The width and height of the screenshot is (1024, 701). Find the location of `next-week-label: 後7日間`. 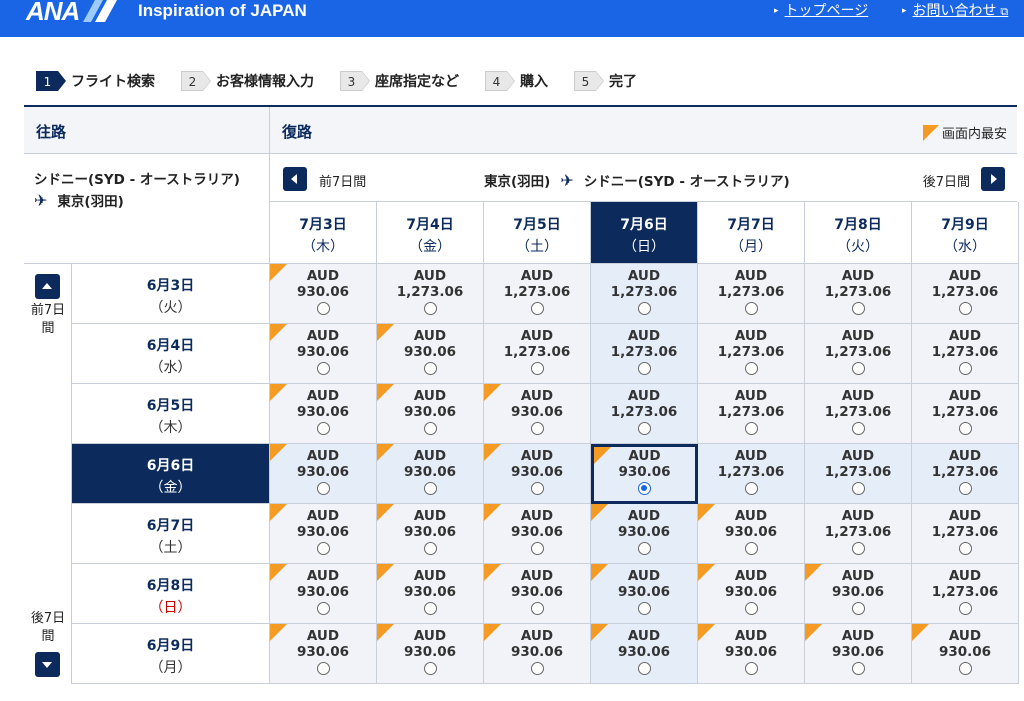

next-week-label: 後7日間 is located at coordinates (946, 180).